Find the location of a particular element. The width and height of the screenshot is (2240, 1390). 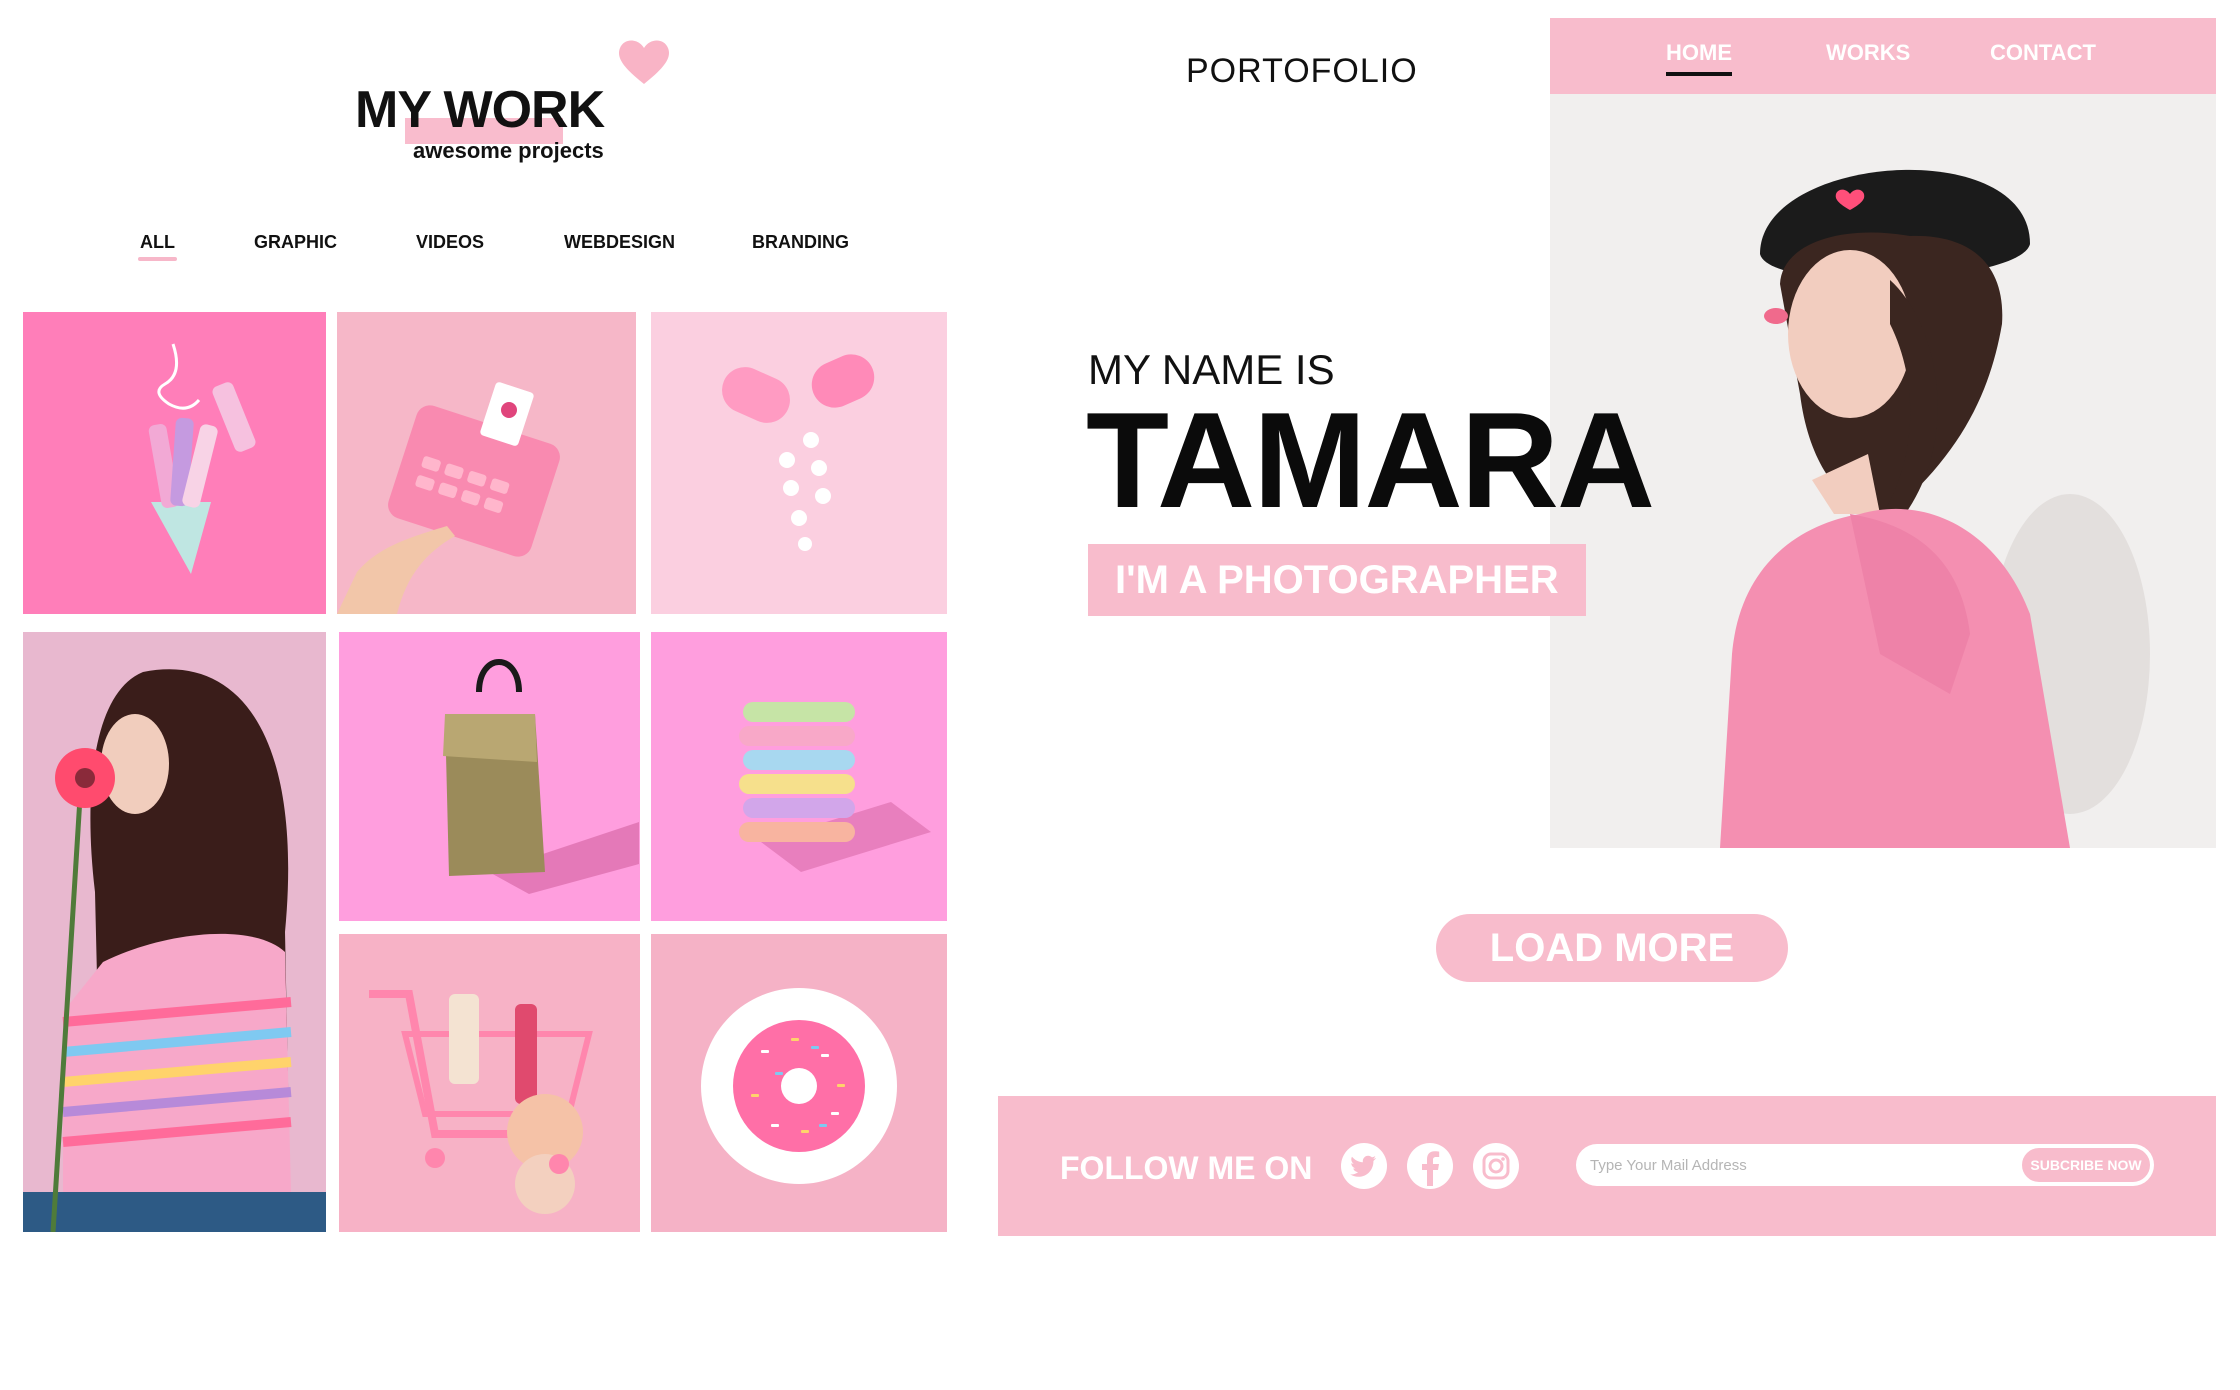

calculator-image is located at coordinates (448, 498).